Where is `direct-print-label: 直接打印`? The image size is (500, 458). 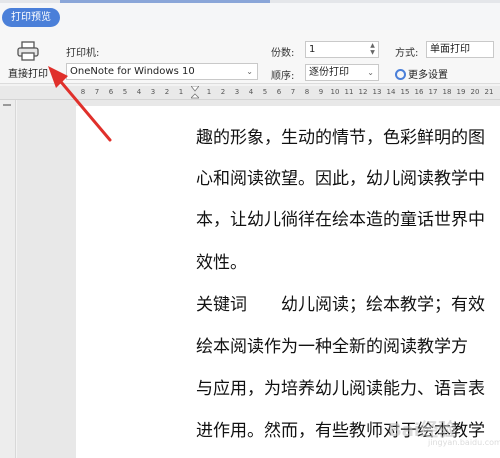
direct-print-label: 直接打印 is located at coordinates (28, 74).